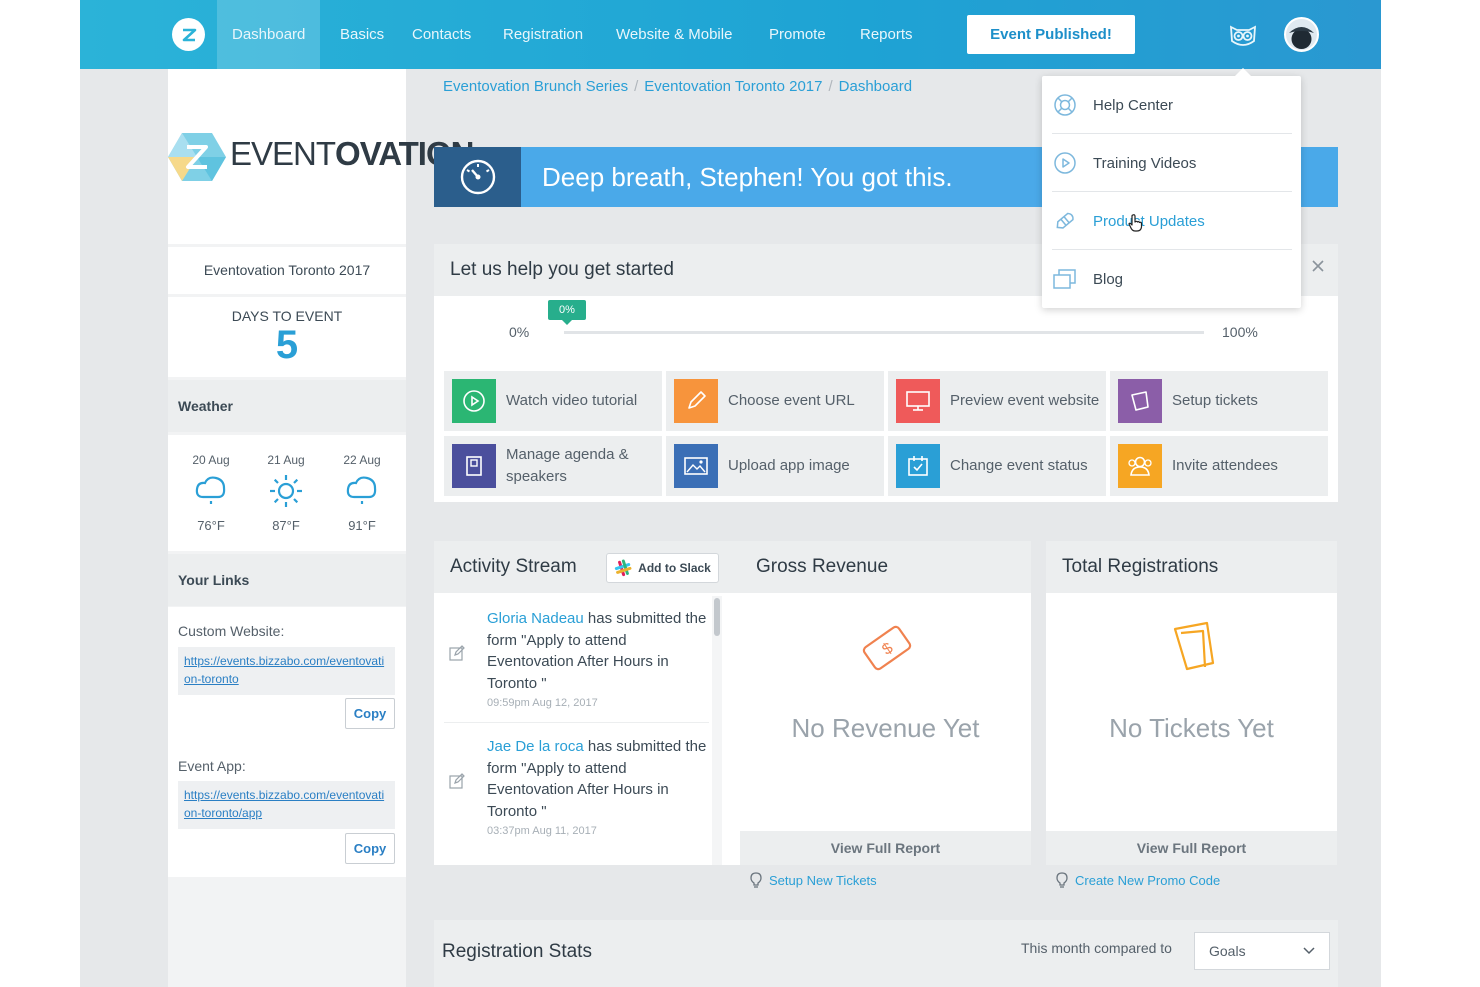  I want to click on image-icon, so click(696, 466).